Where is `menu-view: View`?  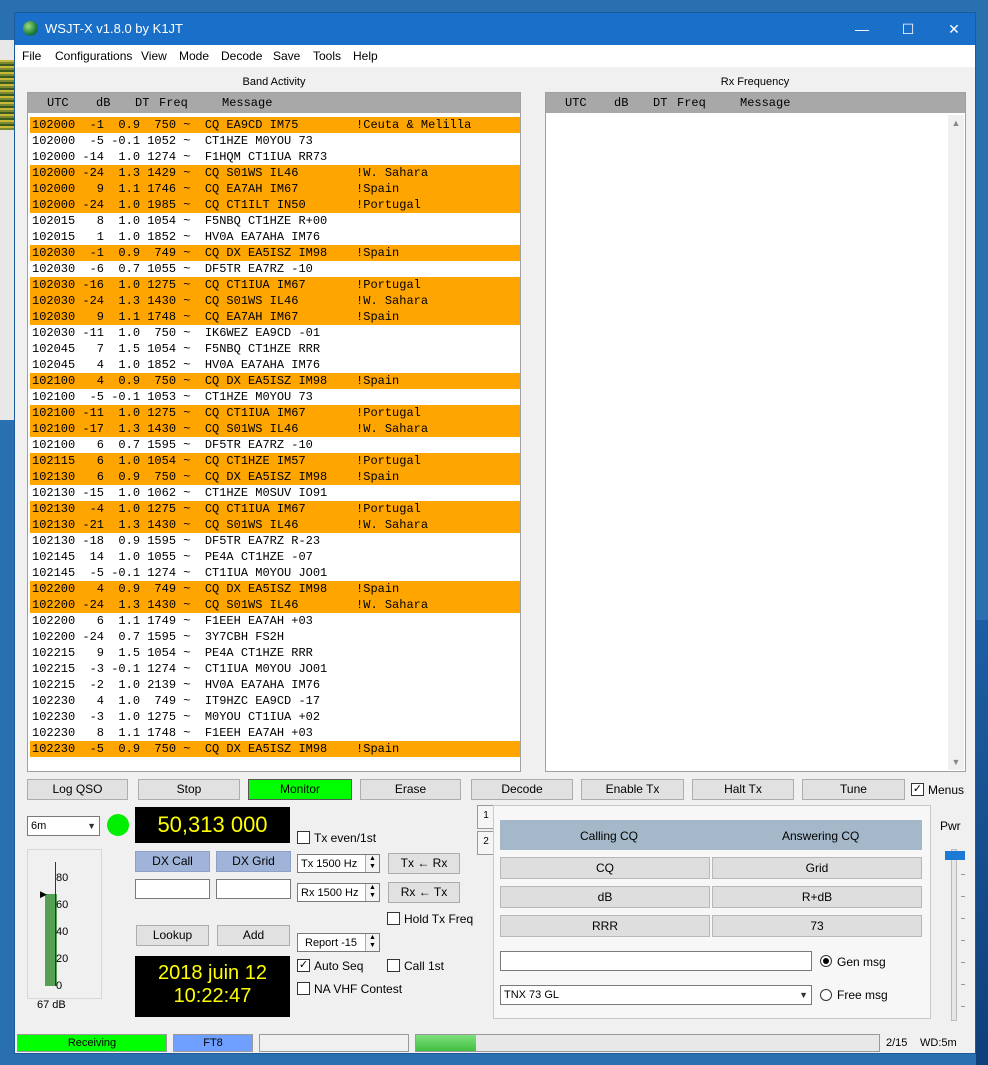 menu-view: View is located at coordinates (154, 56).